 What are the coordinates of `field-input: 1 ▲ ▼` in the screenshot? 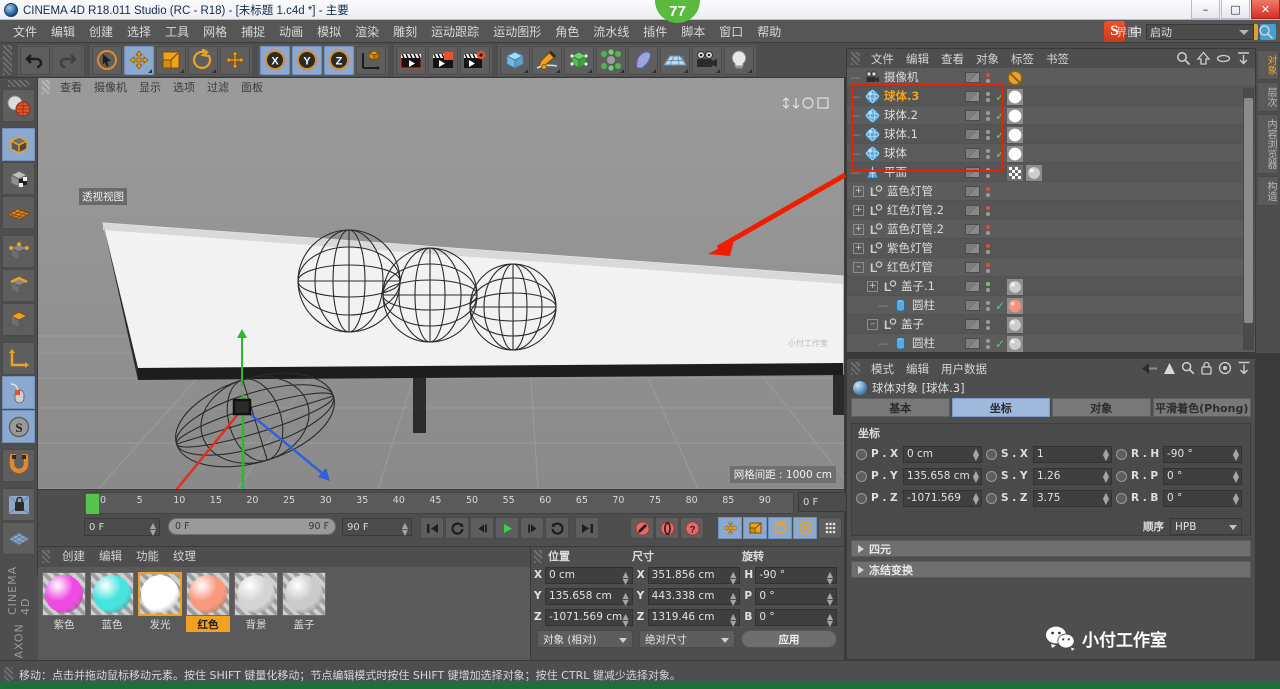 It's located at (1072, 454).